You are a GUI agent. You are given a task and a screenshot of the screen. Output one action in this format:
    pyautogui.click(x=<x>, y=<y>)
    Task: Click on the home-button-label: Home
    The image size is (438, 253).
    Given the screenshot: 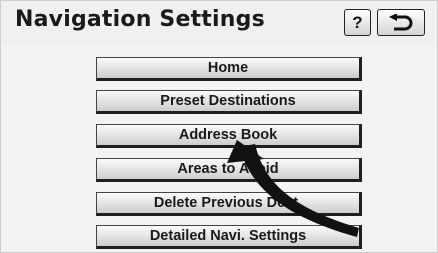 What is the action you would take?
    pyautogui.click(x=228, y=68)
    